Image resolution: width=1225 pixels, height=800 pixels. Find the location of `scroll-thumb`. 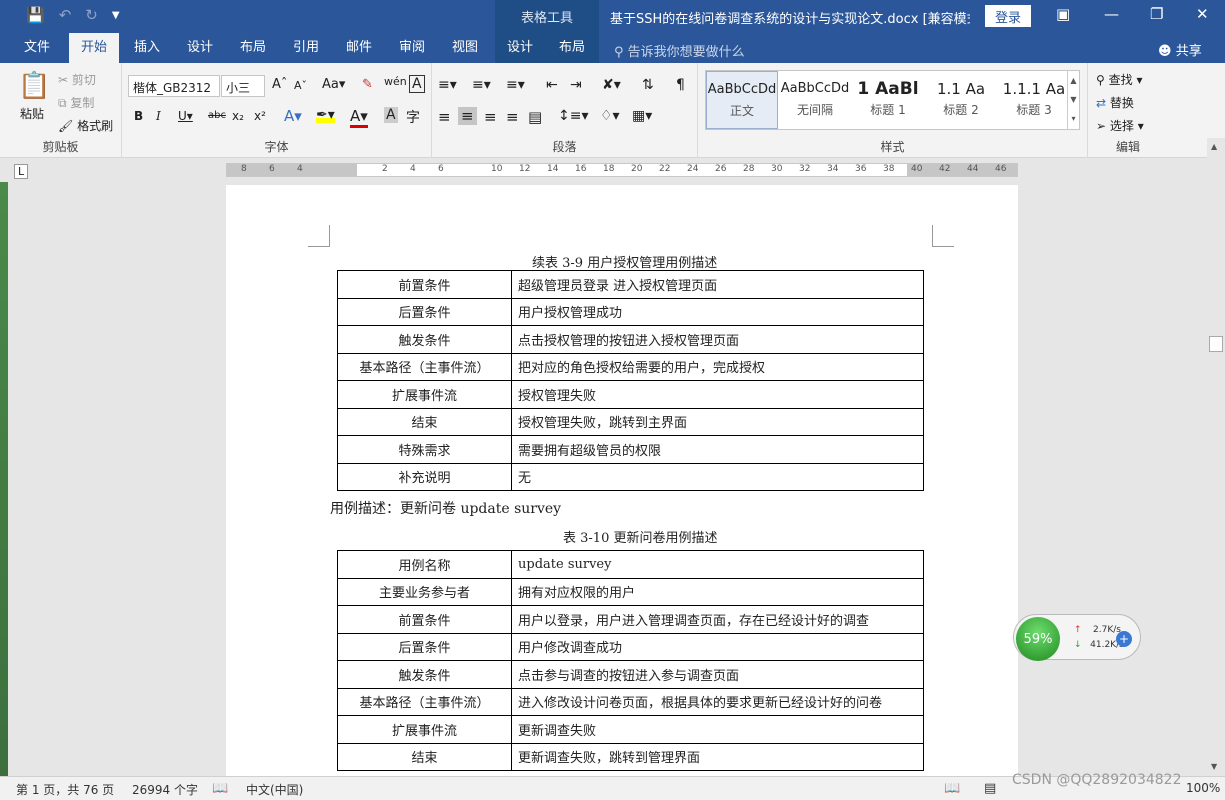

scroll-thumb is located at coordinates (1216, 344).